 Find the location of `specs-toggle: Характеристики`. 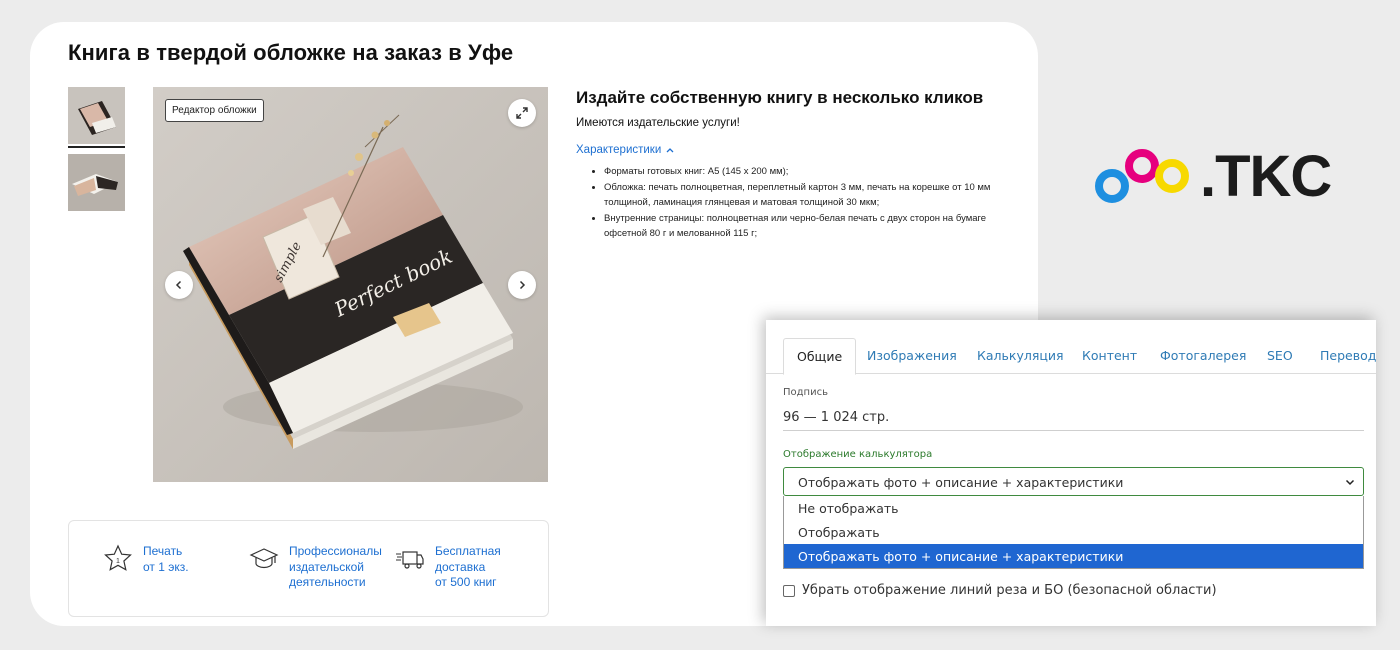

specs-toggle: Характеристики is located at coordinates (801, 150).